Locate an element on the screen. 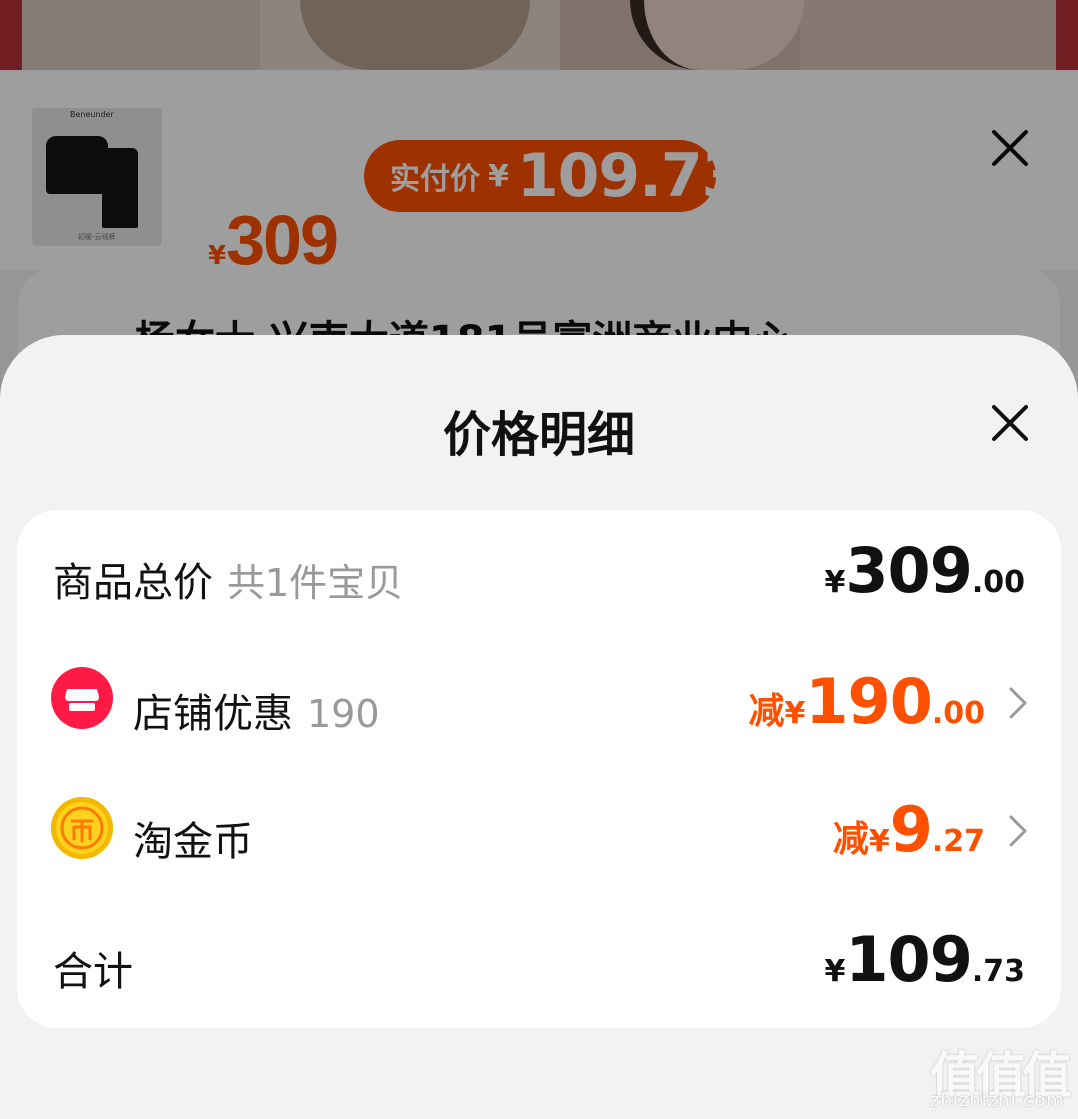 Image resolution: width=1078 pixels, height=1119 pixels. shop-discount-dec: .00 is located at coordinates (958, 713).